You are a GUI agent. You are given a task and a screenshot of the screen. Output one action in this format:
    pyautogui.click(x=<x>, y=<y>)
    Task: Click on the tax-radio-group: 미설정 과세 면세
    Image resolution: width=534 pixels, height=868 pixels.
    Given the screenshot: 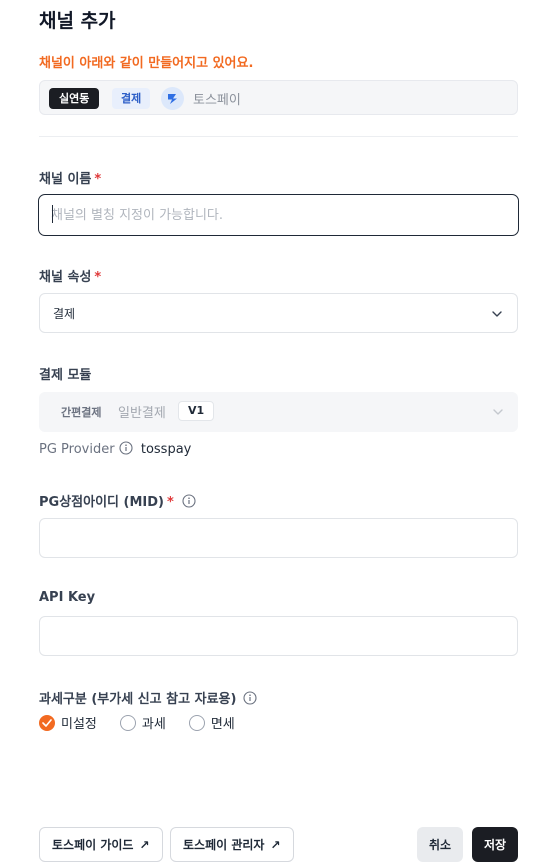 What is the action you would take?
    pyautogui.click(x=148, y=722)
    